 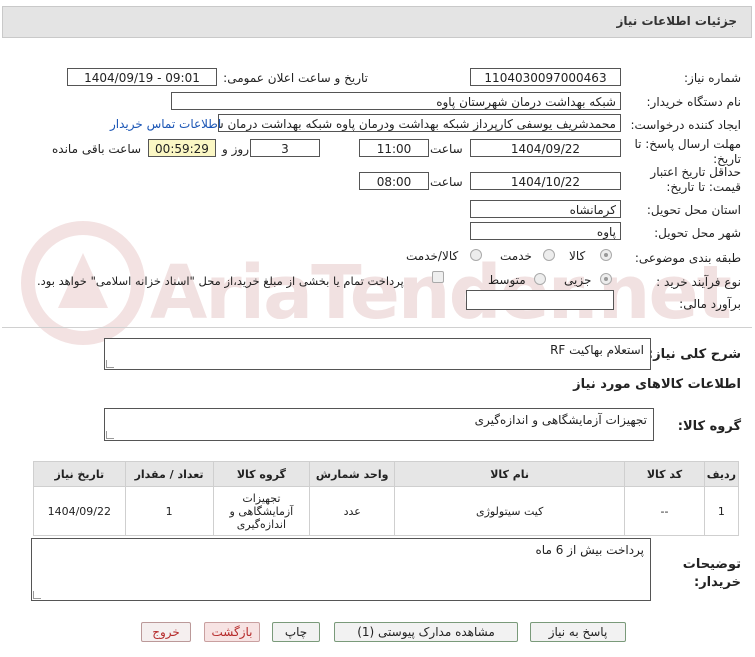 What do you see at coordinates (540, 279) in the screenshot?
I see `process-radio-medium` at bounding box center [540, 279].